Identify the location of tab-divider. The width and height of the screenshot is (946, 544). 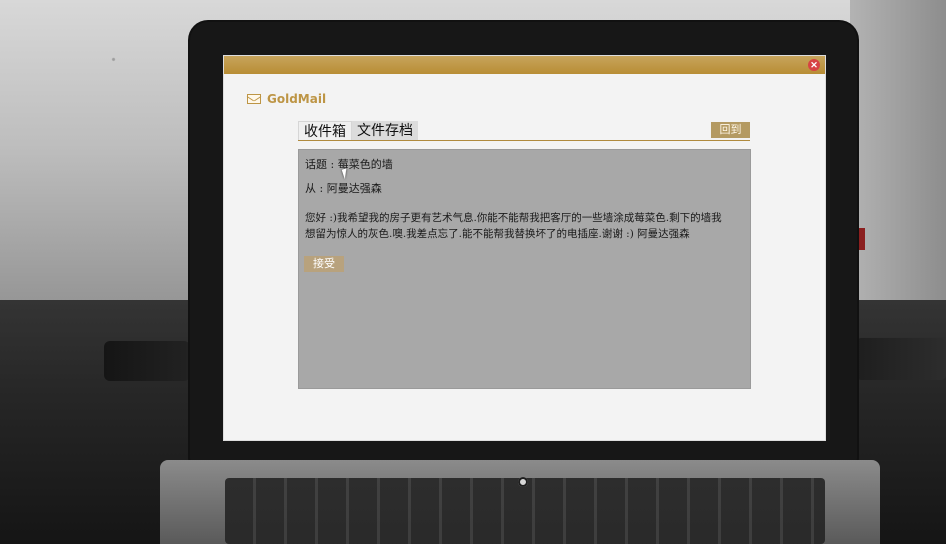
(524, 140).